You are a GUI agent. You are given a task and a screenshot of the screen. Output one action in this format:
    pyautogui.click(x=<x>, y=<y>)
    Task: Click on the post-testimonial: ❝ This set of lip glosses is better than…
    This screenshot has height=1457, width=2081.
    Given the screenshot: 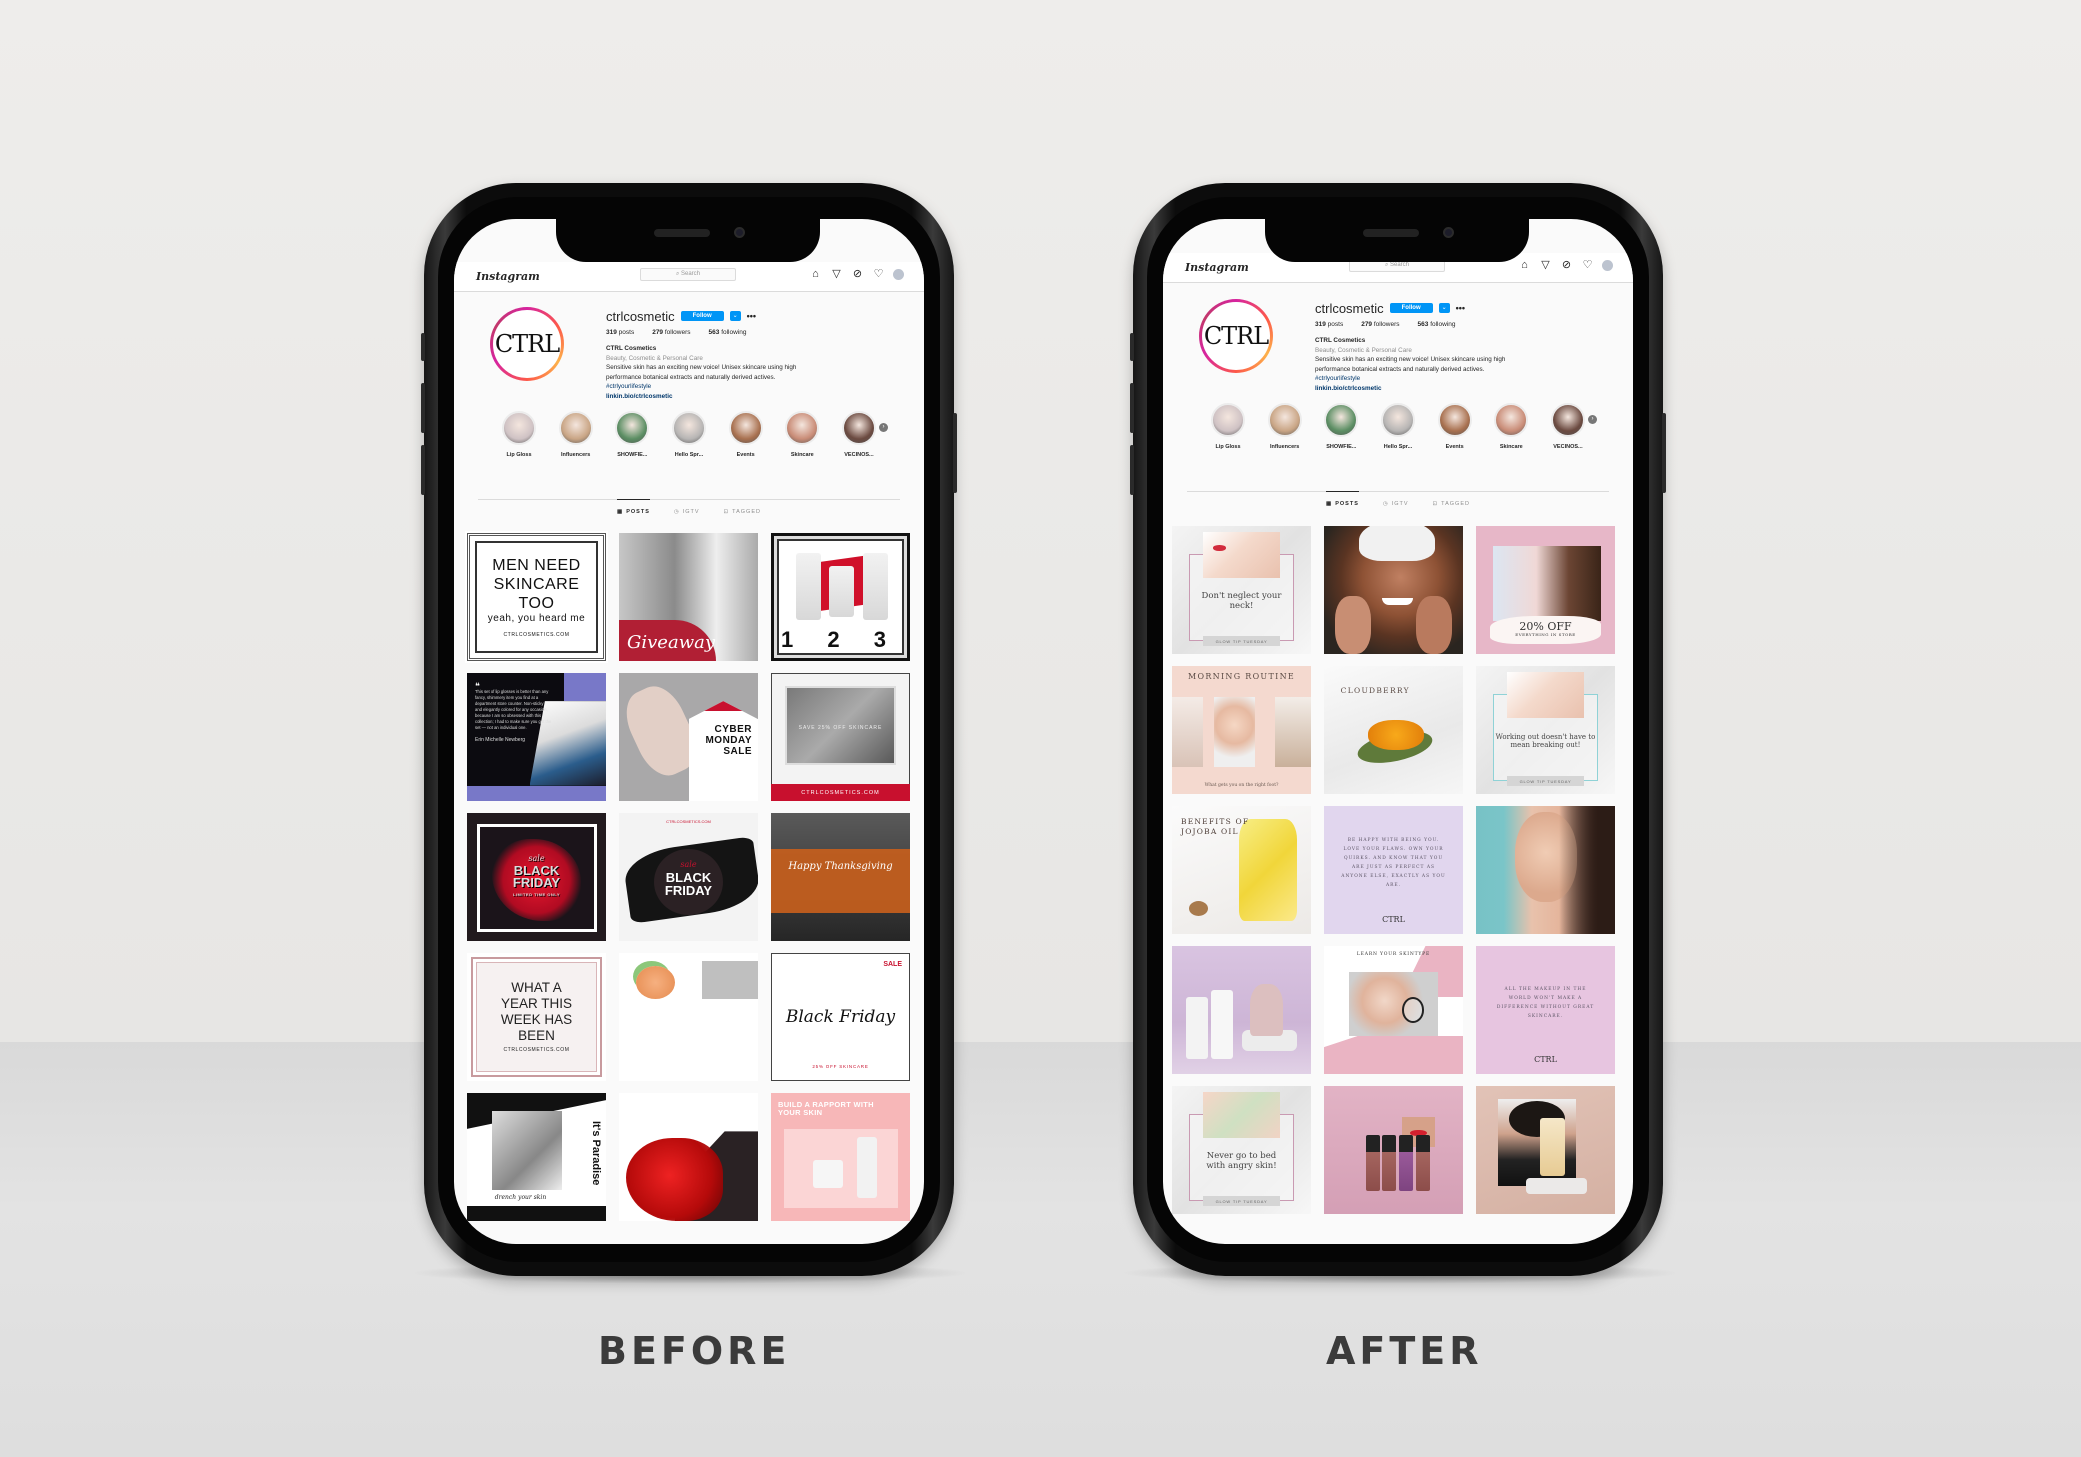 What is the action you would take?
    pyautogui.click(x=536, y=737)
    